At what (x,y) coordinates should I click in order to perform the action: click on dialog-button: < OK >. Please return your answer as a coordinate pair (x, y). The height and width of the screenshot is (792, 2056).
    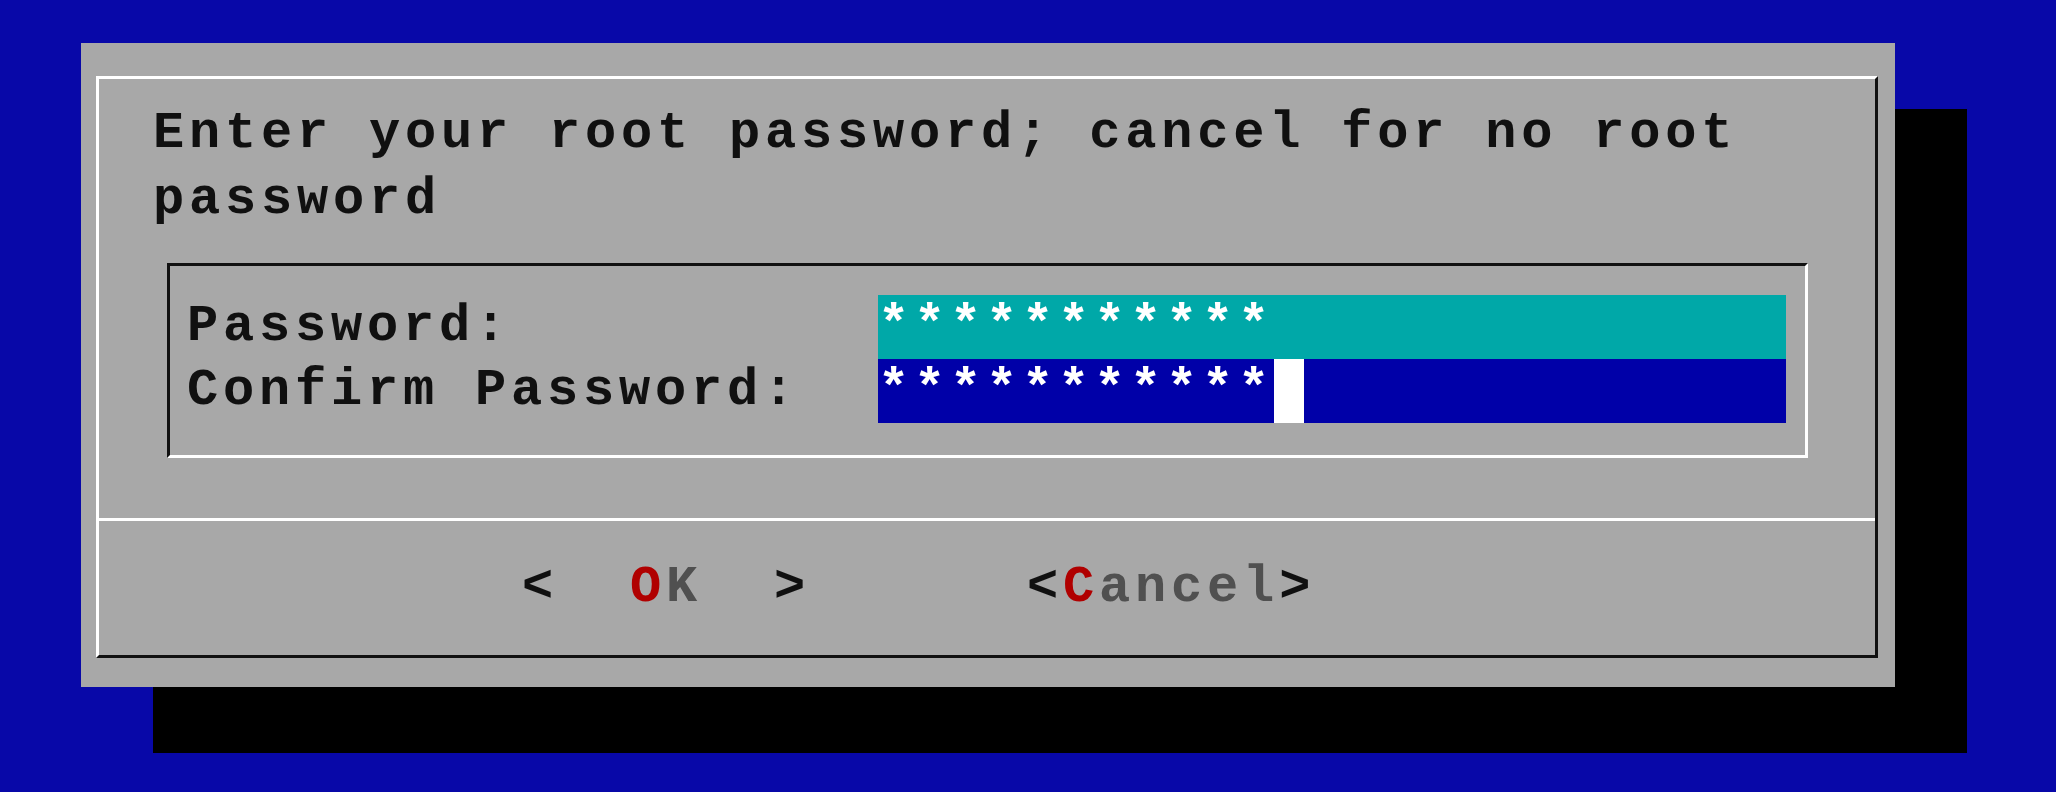
    Looking at the image, I should click on (666, 588).